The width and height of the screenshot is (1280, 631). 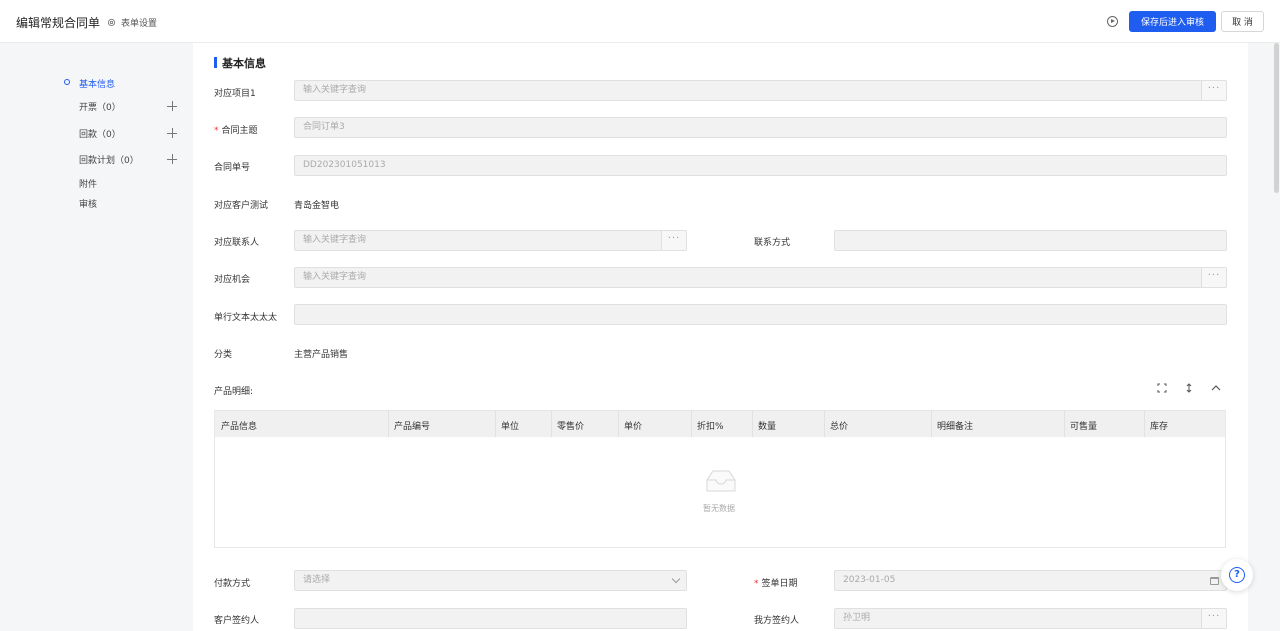 I want to click on add-payment-plan-plus-icon, so click(x=172, y=159).